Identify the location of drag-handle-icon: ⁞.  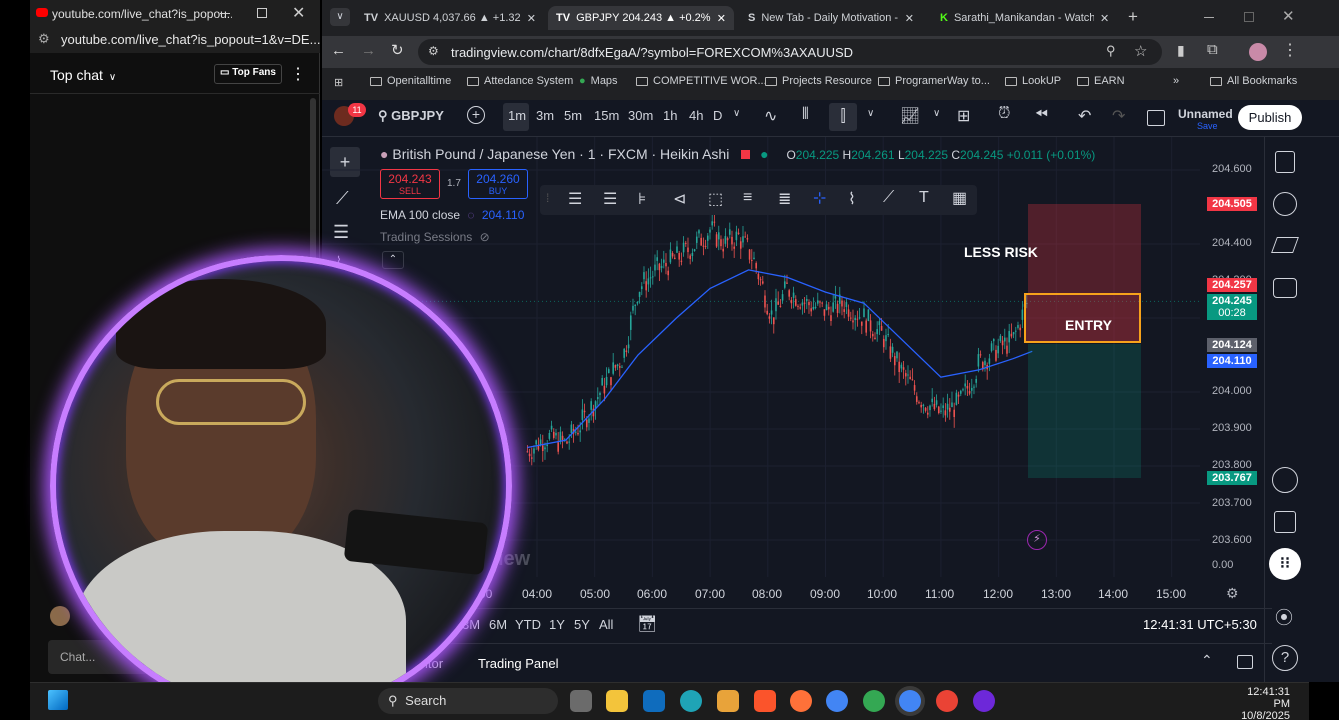
(547, 198).